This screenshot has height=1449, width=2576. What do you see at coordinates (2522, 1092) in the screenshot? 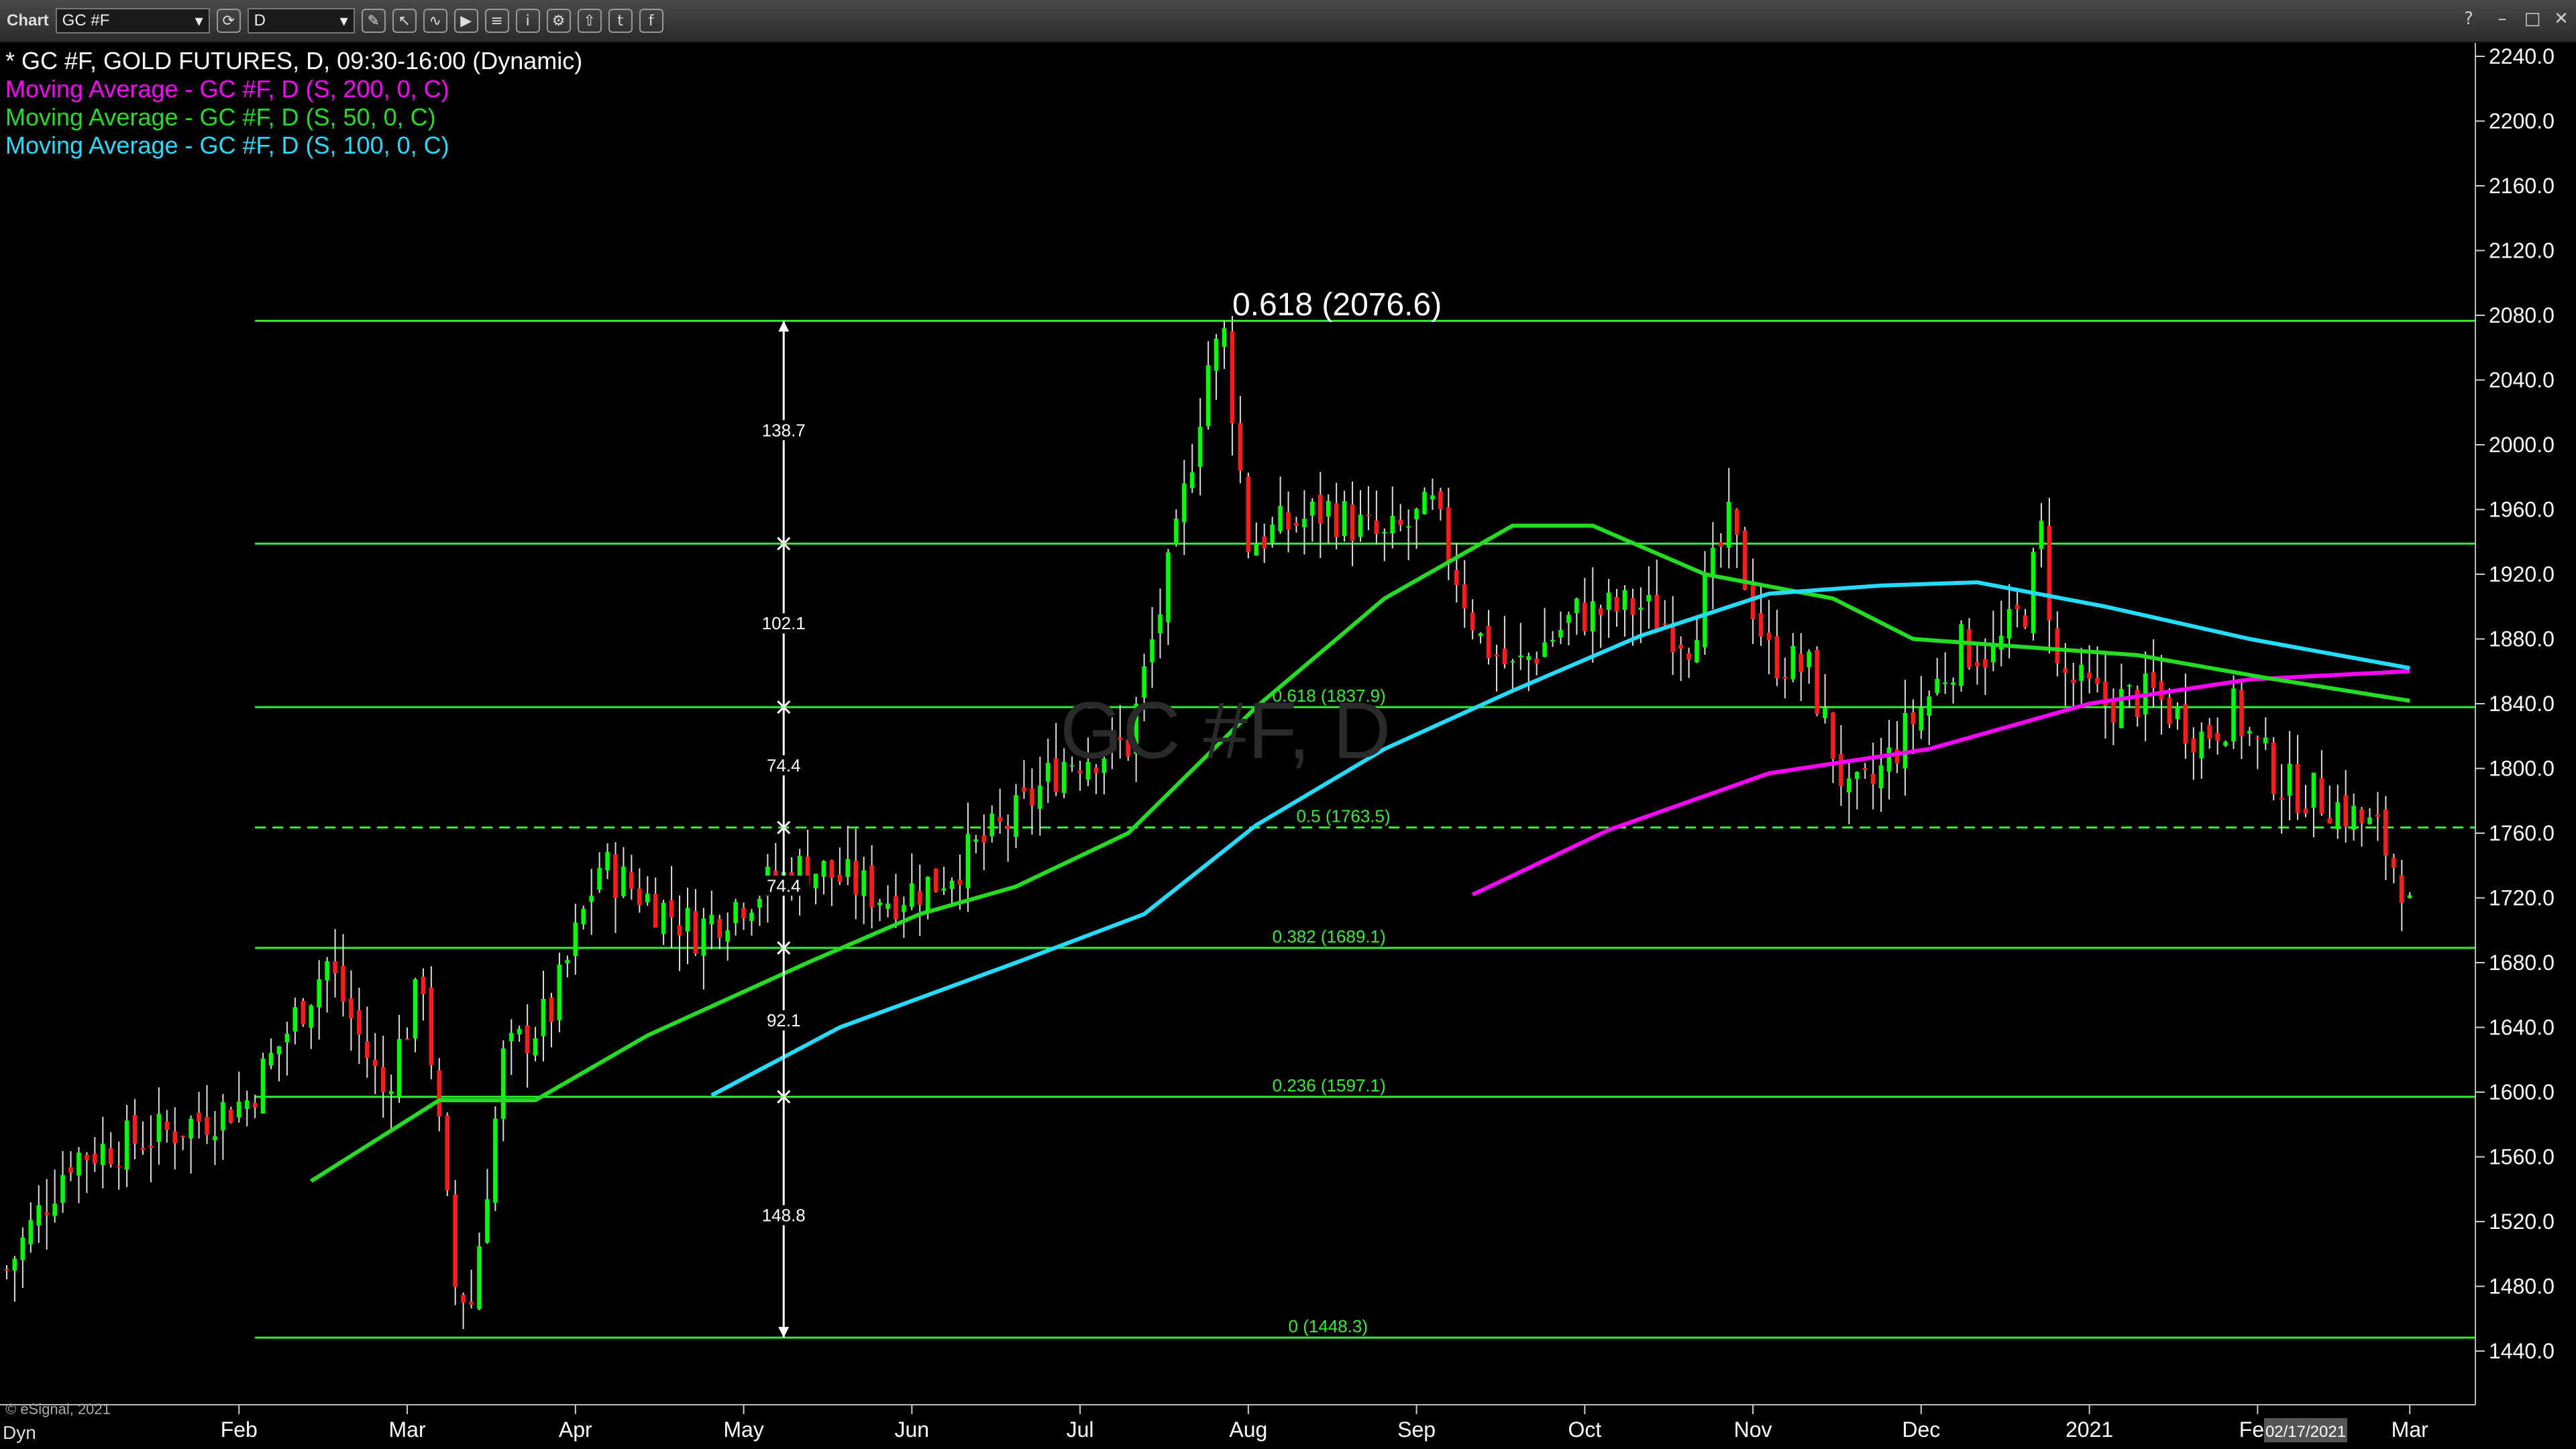
I see `price-tick-label: 1600.0` at bounding box center [2522, 1092].